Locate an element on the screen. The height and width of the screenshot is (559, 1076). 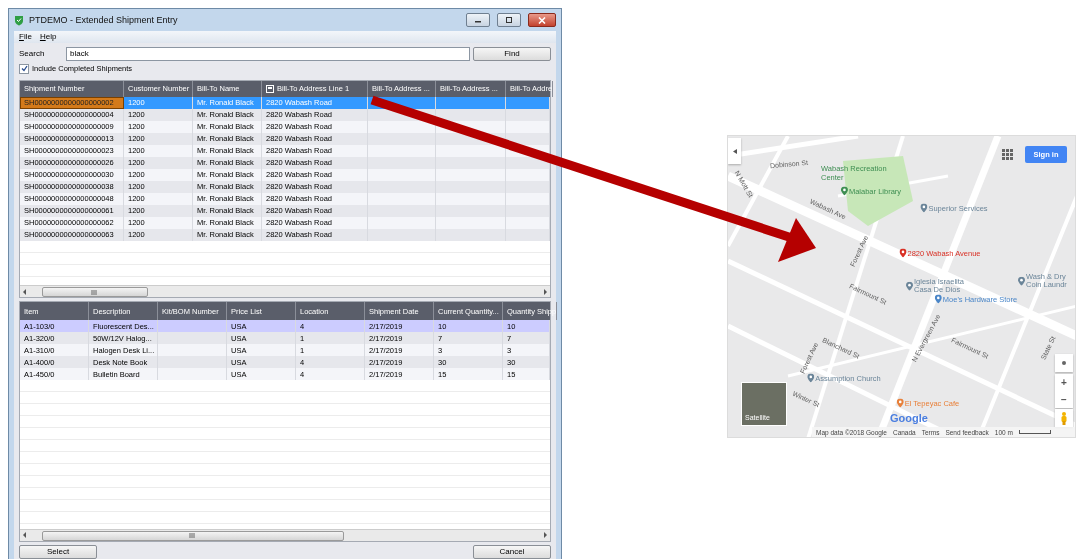
minimize-button is located at coordinates (478, 20).